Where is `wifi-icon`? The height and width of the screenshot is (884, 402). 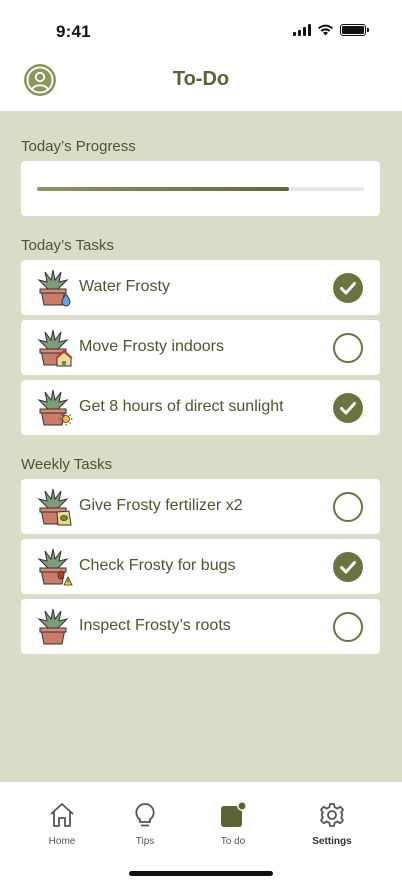 wifi-icon is located at coordinates (325, 30).